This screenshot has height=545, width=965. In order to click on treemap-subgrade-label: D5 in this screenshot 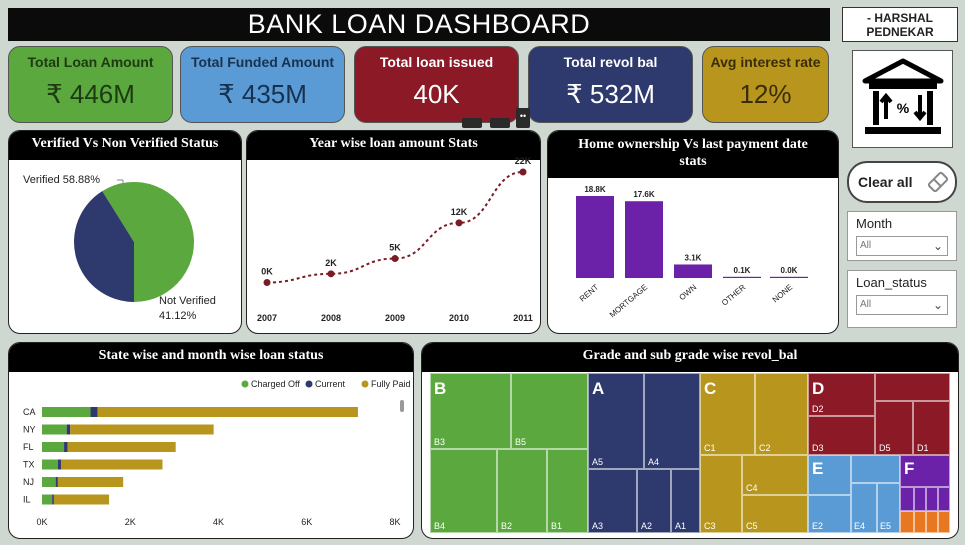, I will do `click(885, 448)`.